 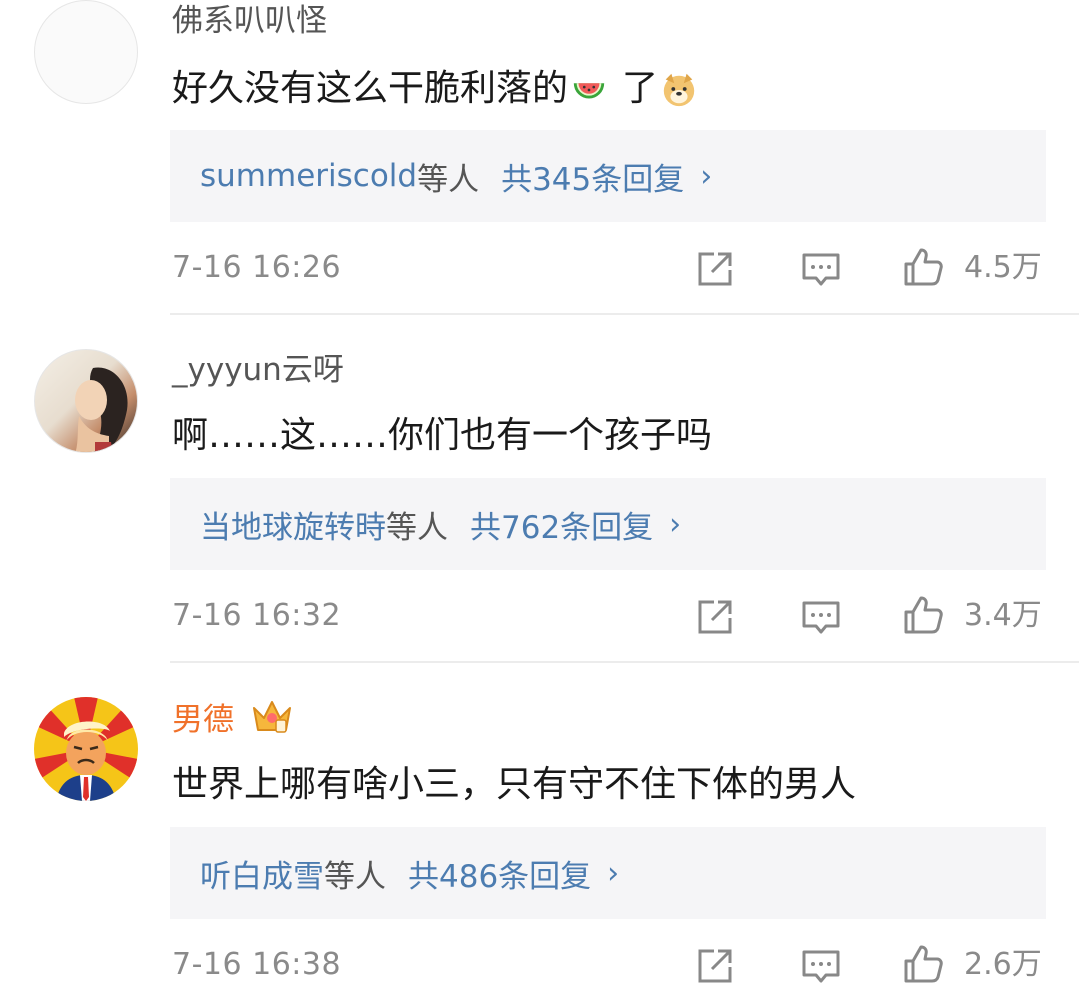 What do you see at coordinates (435, 89) in the screenshot?
I see `comment-text: 好久没有这么干脆利落的 了` at bounding box center [435, 89].